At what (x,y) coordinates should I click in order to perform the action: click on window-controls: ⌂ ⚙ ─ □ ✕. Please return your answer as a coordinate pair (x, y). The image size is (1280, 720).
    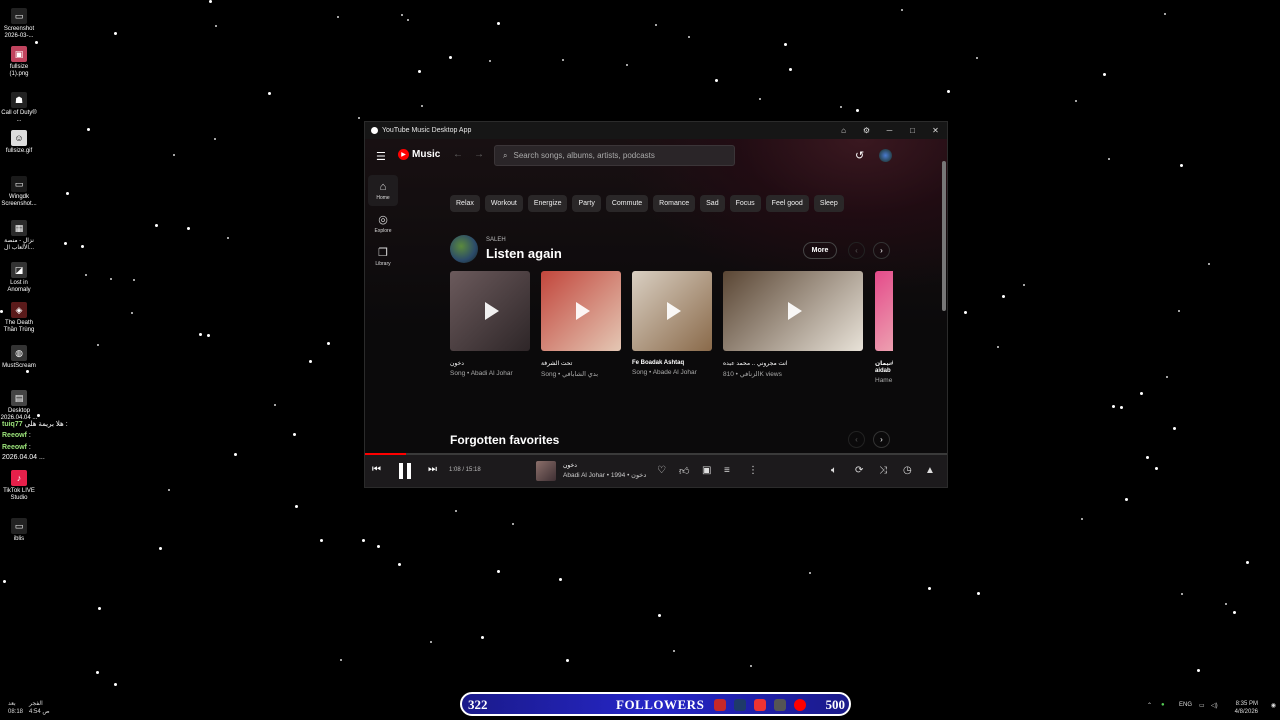
    Looking at the image, I should click on (889, 130).